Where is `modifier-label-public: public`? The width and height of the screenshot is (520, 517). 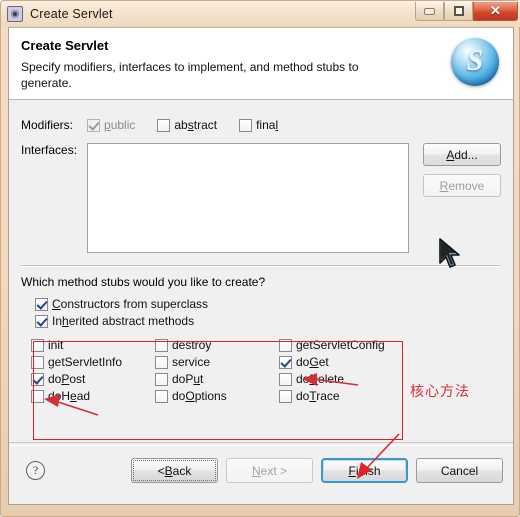 modifier-label-public: public is located at coordinates (120, 125).